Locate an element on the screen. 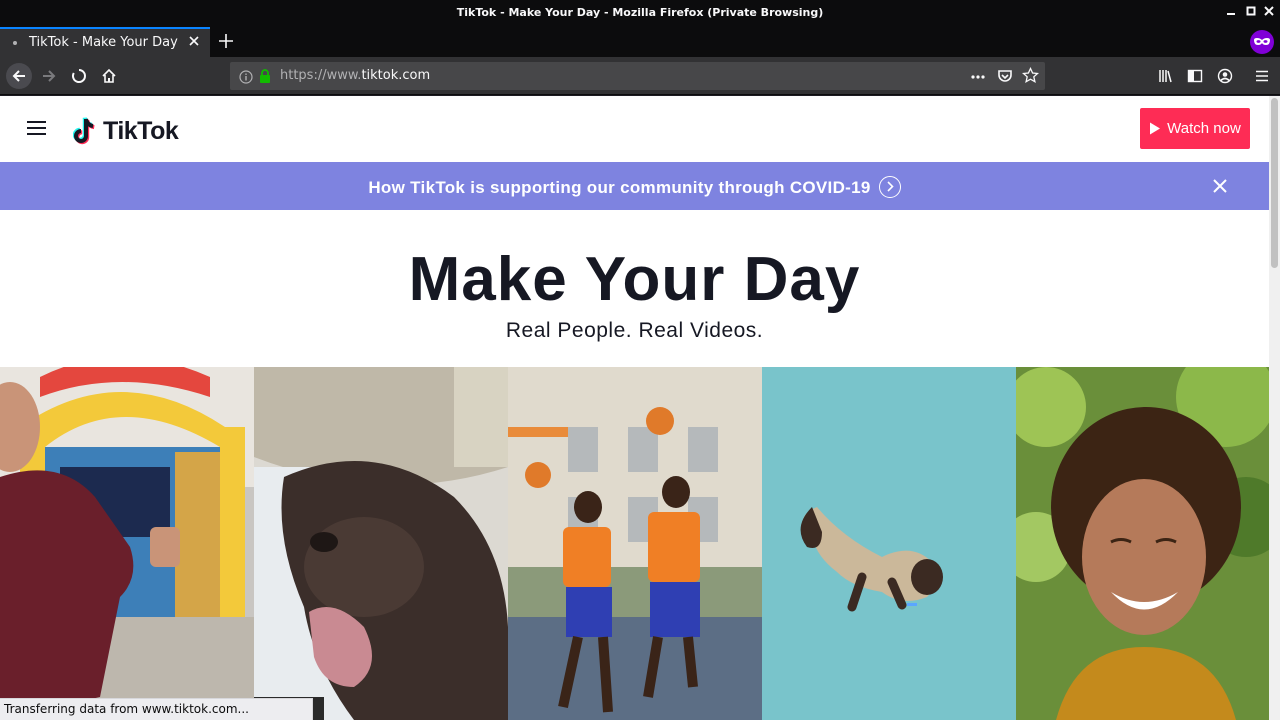 Image resolution: width=1280 pixels, height=720 pixels. tiktok-logo: TikTok is located at coordinates (126, 131).